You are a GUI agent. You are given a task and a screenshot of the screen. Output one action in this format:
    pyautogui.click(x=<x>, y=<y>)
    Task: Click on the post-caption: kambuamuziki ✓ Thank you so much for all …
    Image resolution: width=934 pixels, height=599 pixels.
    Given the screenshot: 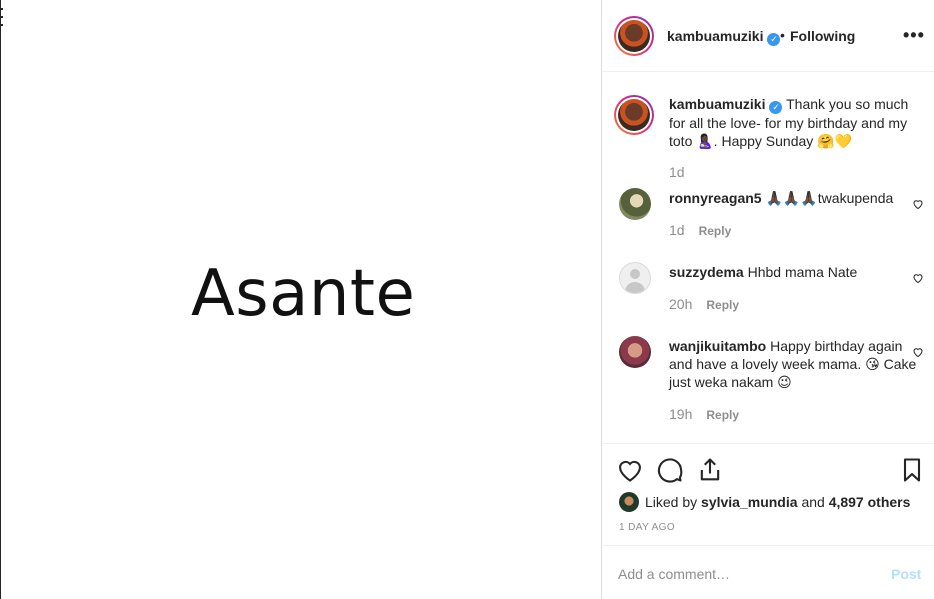 What is the action you would take?
    pyautogui.click(x=768, y=128)
    